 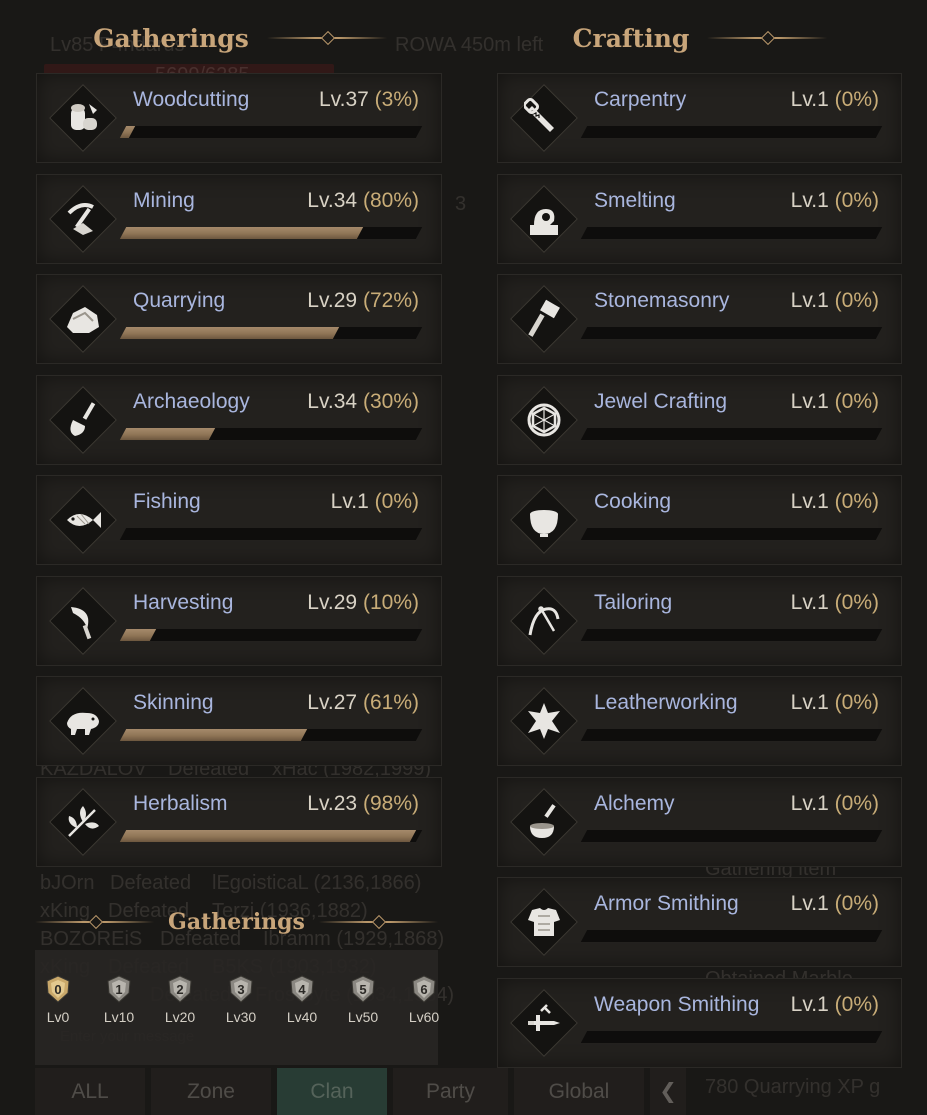 What do you see at coordinates (424, 1000) in the screenshot?
I see `milestone-lv60: 6 Lv60` at bounding box center [424, 1000].